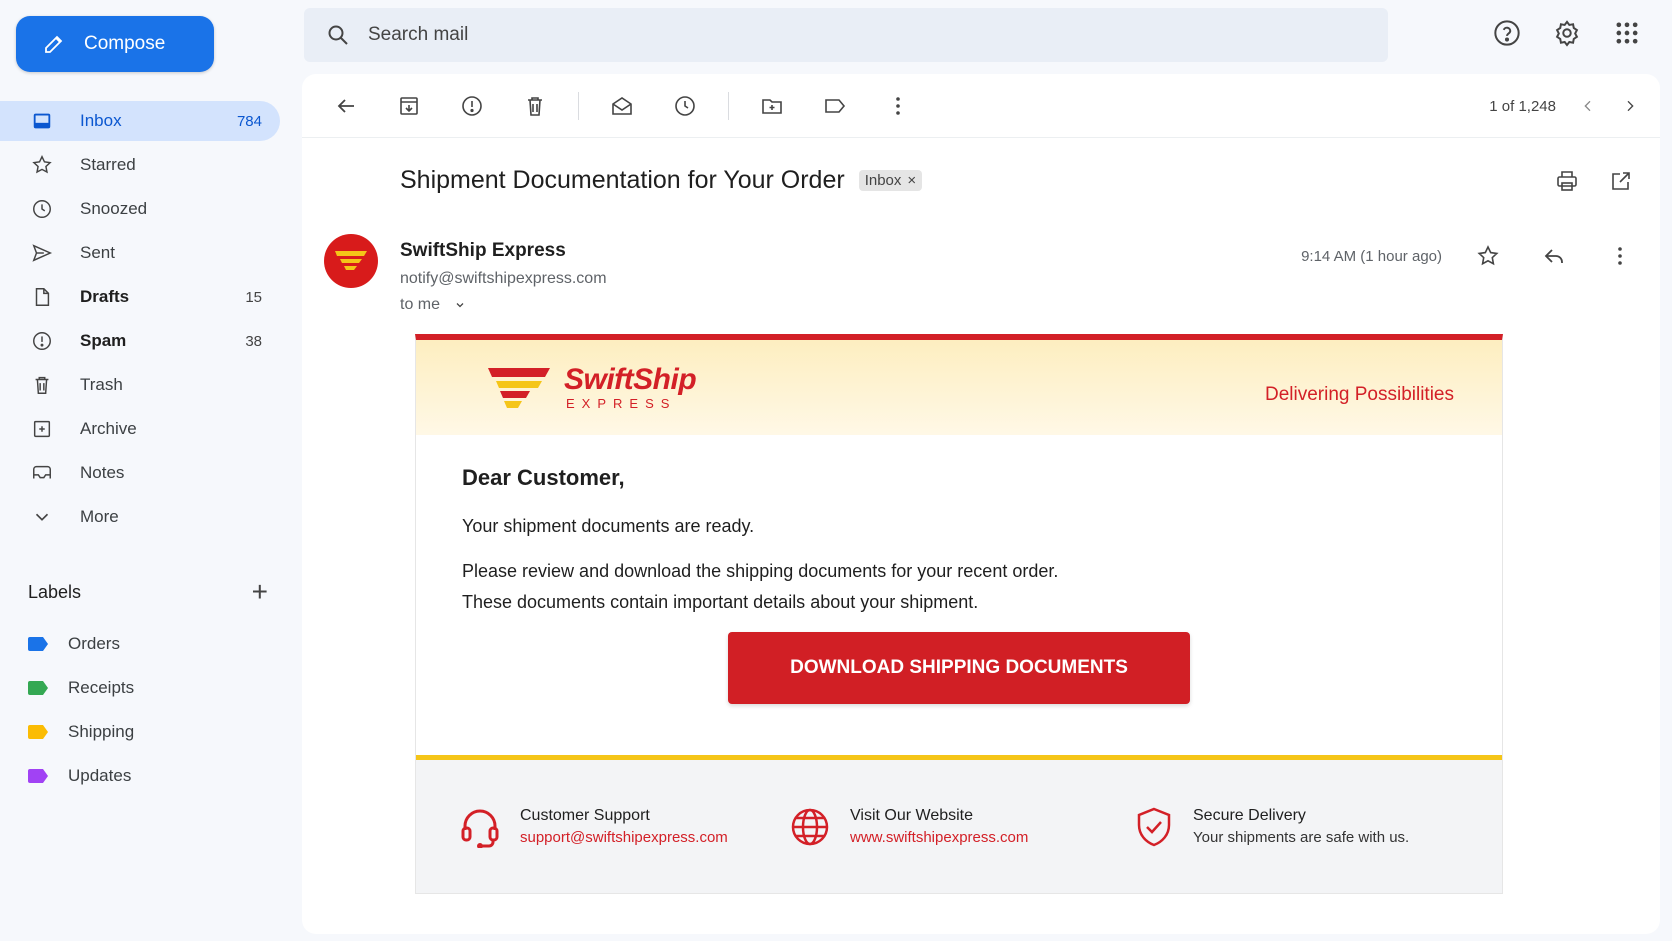 The image size is (1672, 941). What do you see at coordinates (959, 668) in the screenshot?
I see `download-documents-button: DOWNLOAD SHIPPING DOCUMENTS` at bounding box center [959, 668].